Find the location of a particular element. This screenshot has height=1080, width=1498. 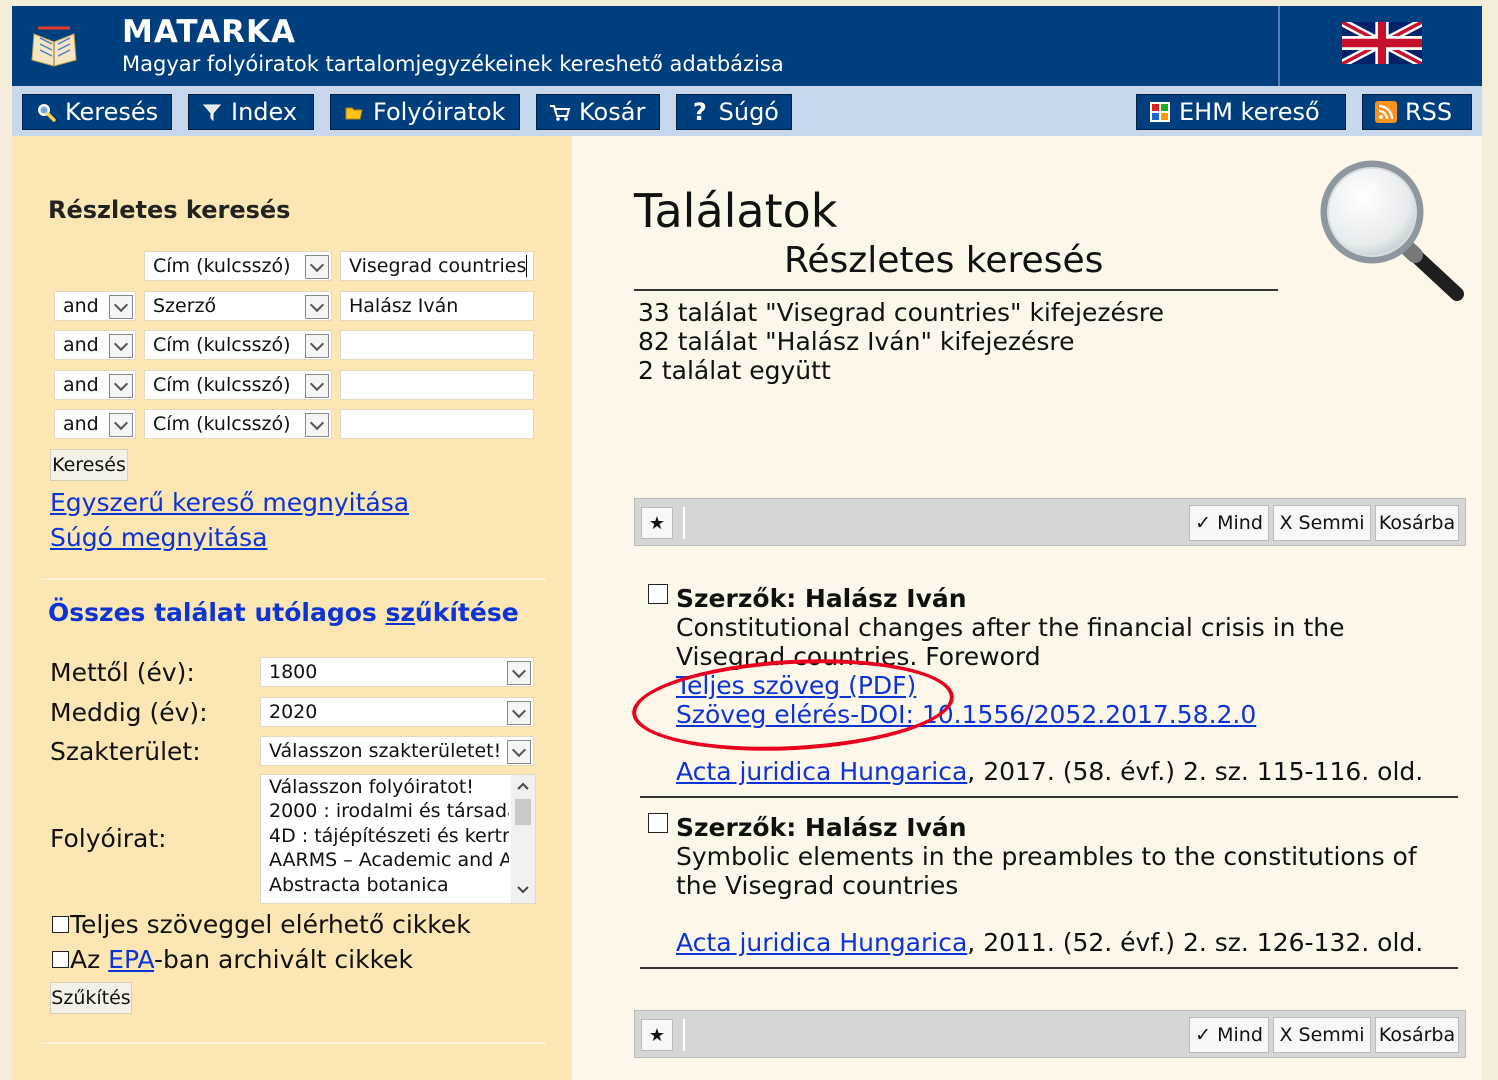

search-term-input-2: Halász Iván is located at coordinates (437, 306).